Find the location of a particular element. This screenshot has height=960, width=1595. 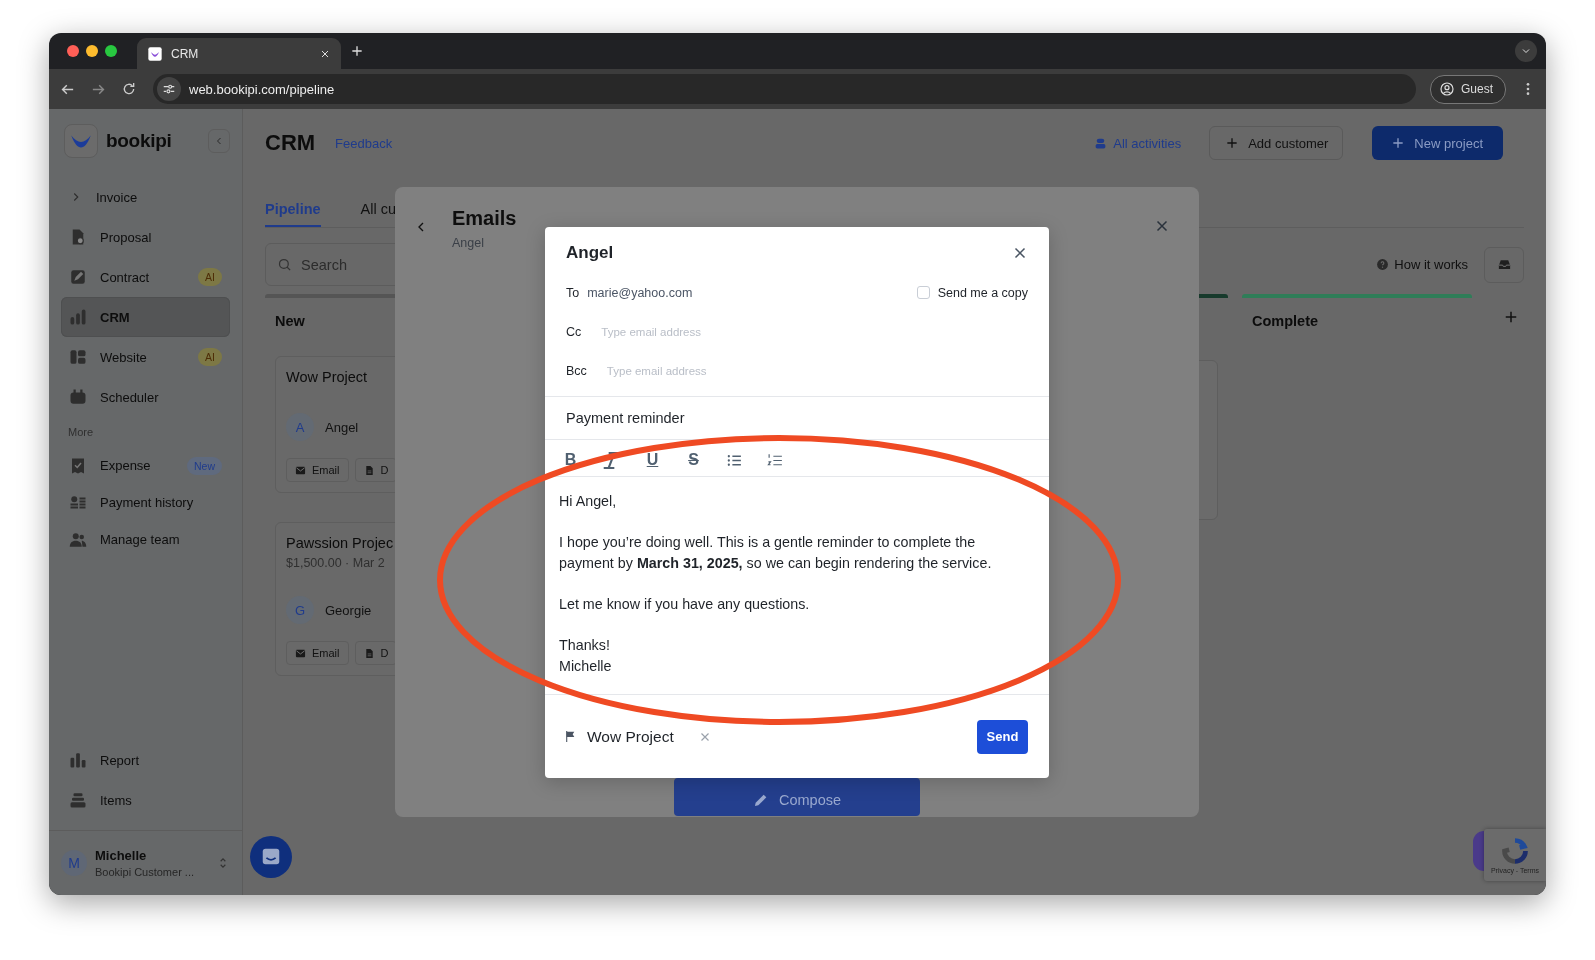

page-title: CRM is located at coordinates (290, 143).